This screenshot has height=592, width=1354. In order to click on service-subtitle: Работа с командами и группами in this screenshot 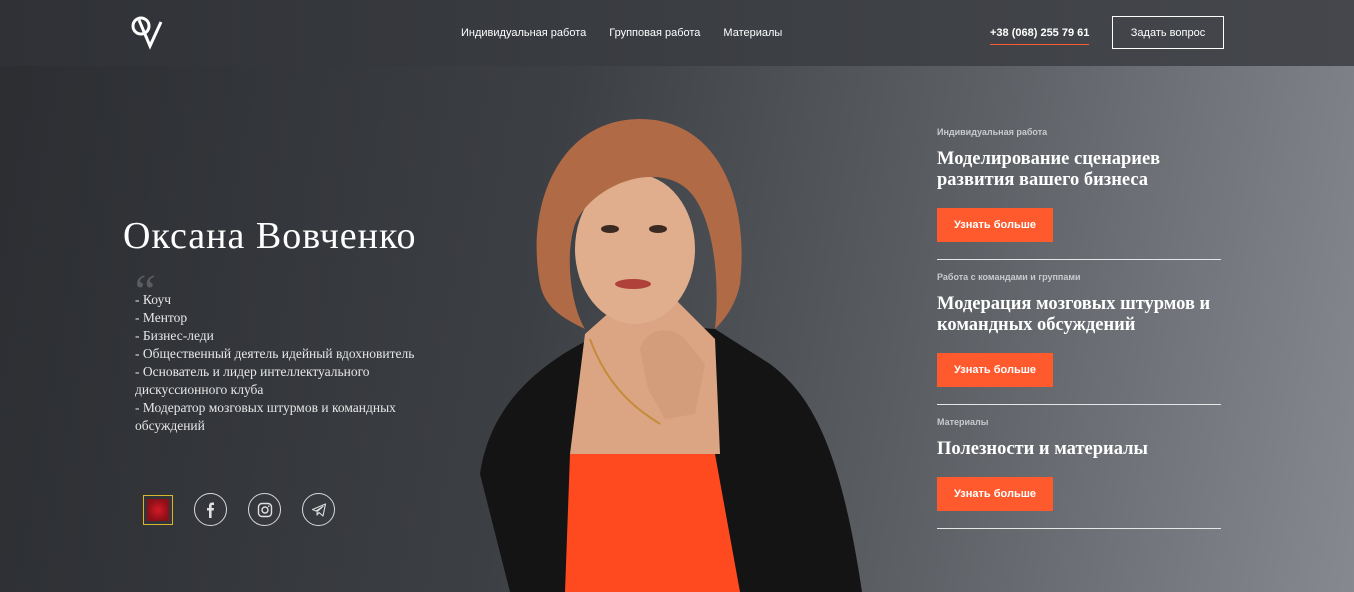, I will do `click(1009, 277)`.